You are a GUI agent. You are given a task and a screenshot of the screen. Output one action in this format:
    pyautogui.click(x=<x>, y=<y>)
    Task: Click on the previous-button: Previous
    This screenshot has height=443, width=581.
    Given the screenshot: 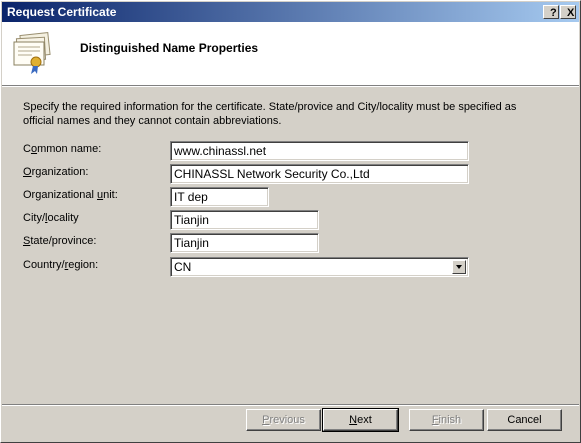 What is the action you would take?
    pyautogui.click(x=283, y=420)
    